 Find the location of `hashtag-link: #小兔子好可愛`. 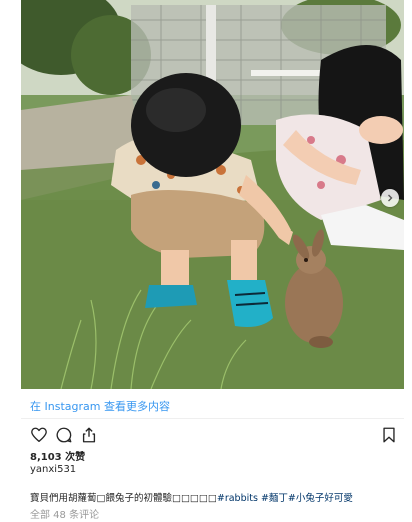

hashtag-link: #小兔子好可愛 is located at coordinates (320, 498).